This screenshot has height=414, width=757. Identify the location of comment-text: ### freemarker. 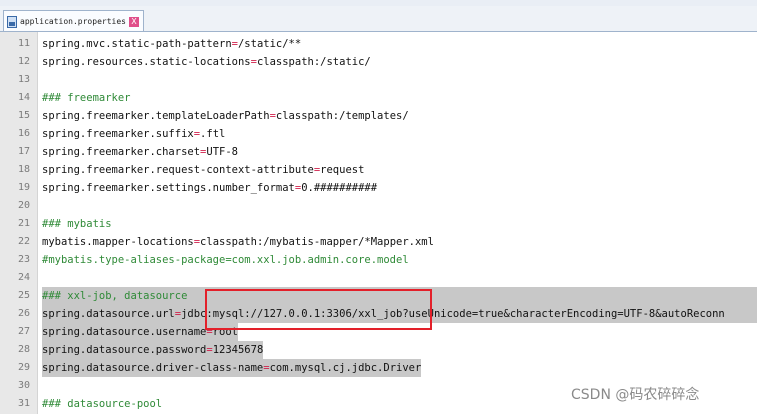
(86, 98).